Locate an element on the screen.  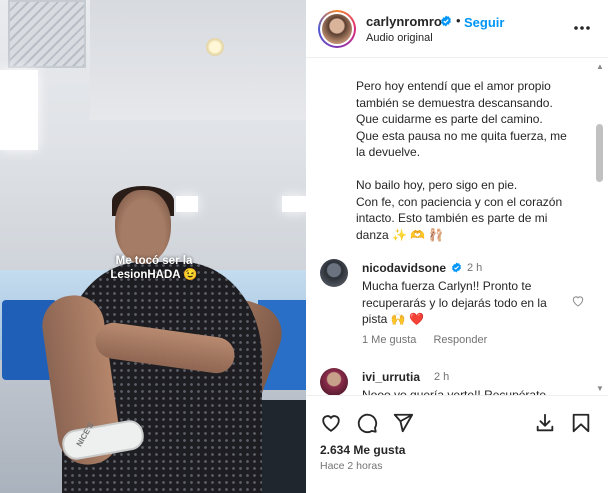
photo-overlay-text: Me tocó ser la LesionHADA 😉 is located at coordinates (154, 268).